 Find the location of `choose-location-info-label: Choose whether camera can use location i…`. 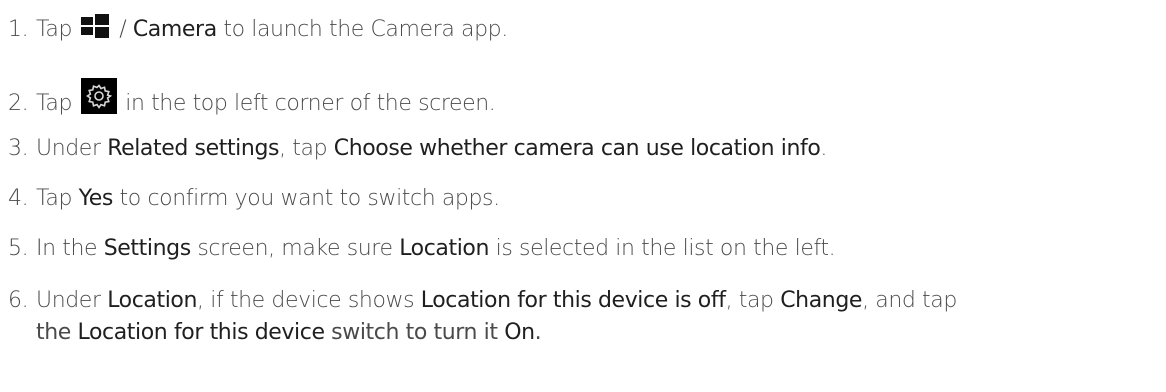

choose-location-info-label: Choose whether camera can use location i… is located at coordinates (577, 148).